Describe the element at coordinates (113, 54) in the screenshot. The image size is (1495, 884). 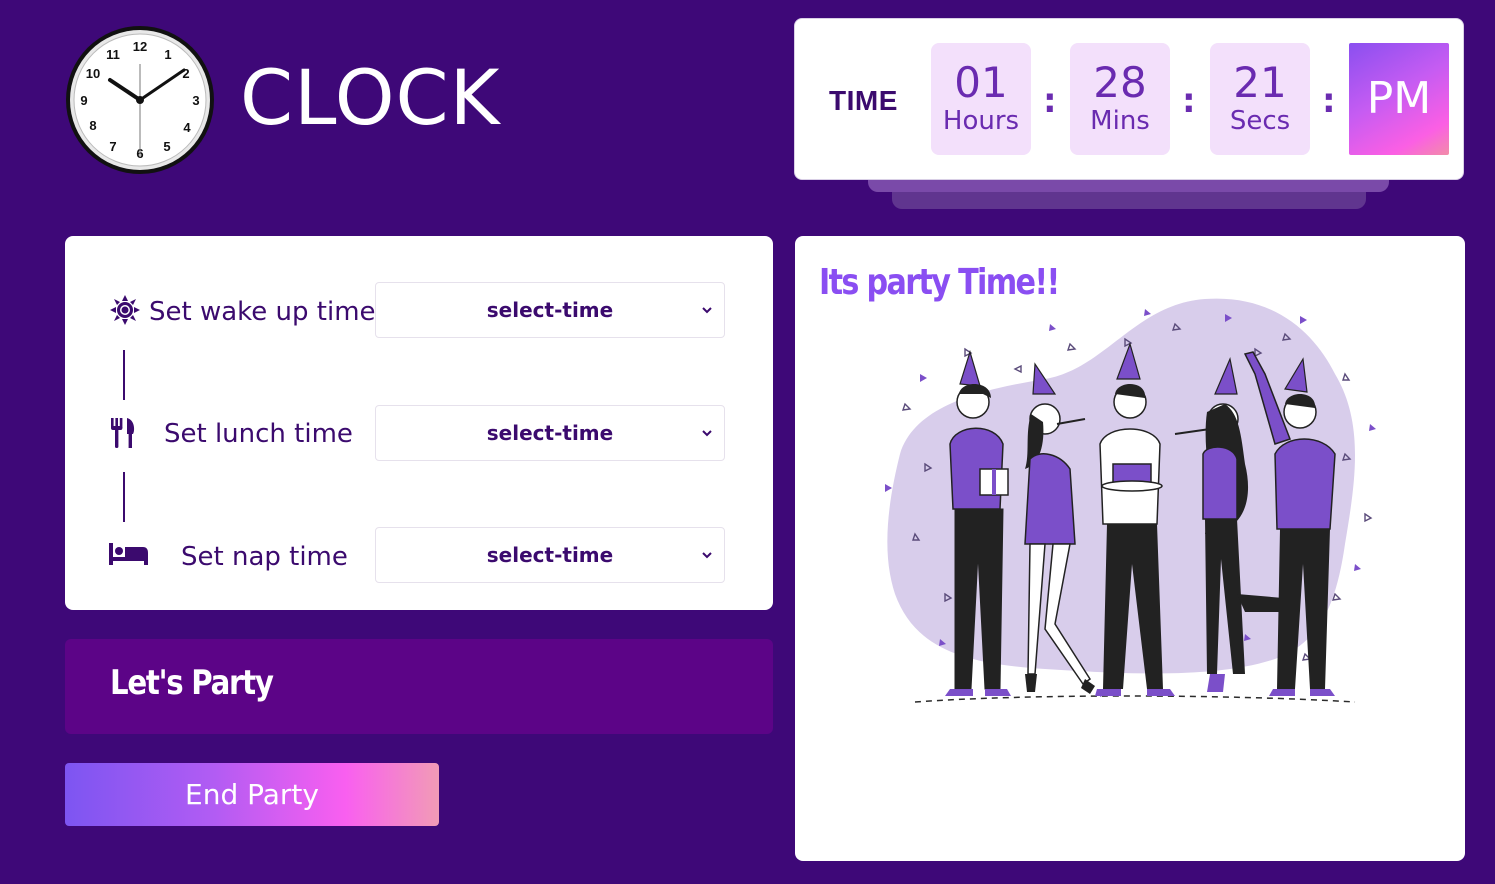
I see `clock-number: 11` at that location.